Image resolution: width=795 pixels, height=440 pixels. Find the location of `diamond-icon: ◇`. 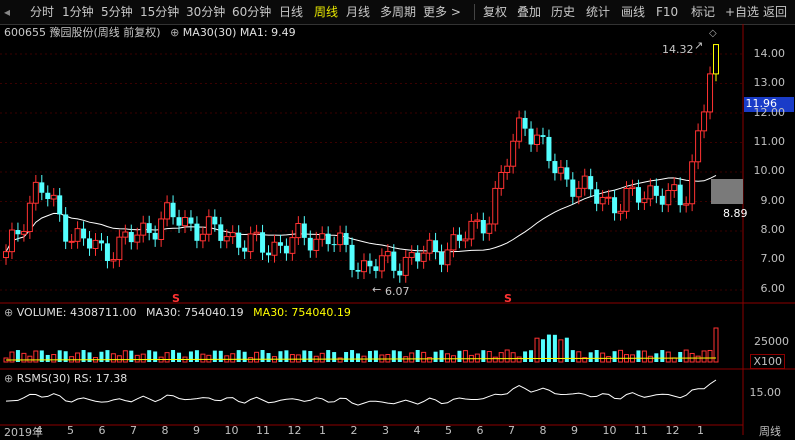

diamond-icon: ◇ is located at coordinates (713, 33).